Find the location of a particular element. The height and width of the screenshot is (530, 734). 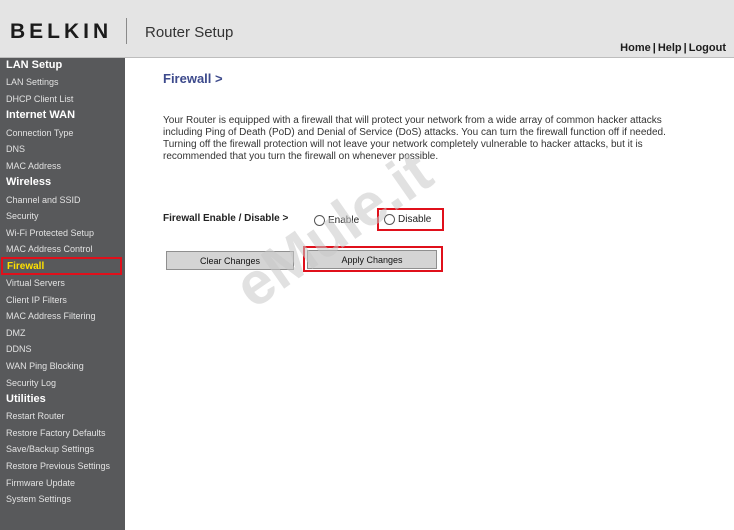

disable-label: Disable is located at coordinates (414, 219).